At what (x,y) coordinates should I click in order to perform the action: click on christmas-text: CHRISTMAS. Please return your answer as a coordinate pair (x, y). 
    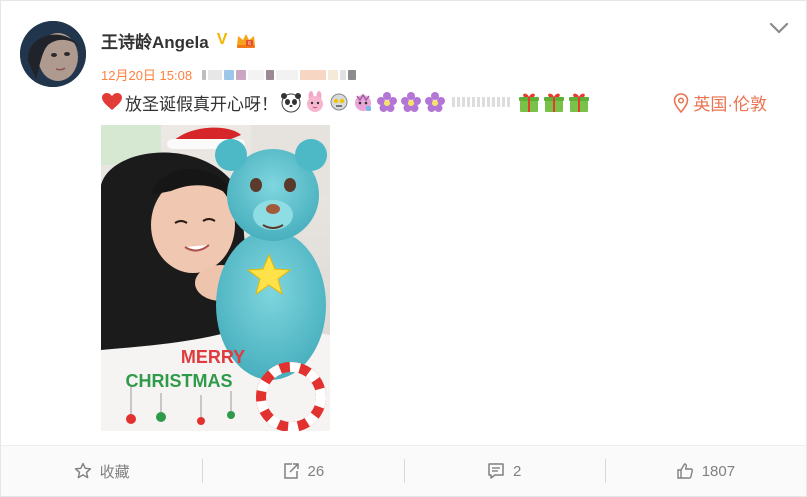
    Looking at the image, I should click on (179, 381).